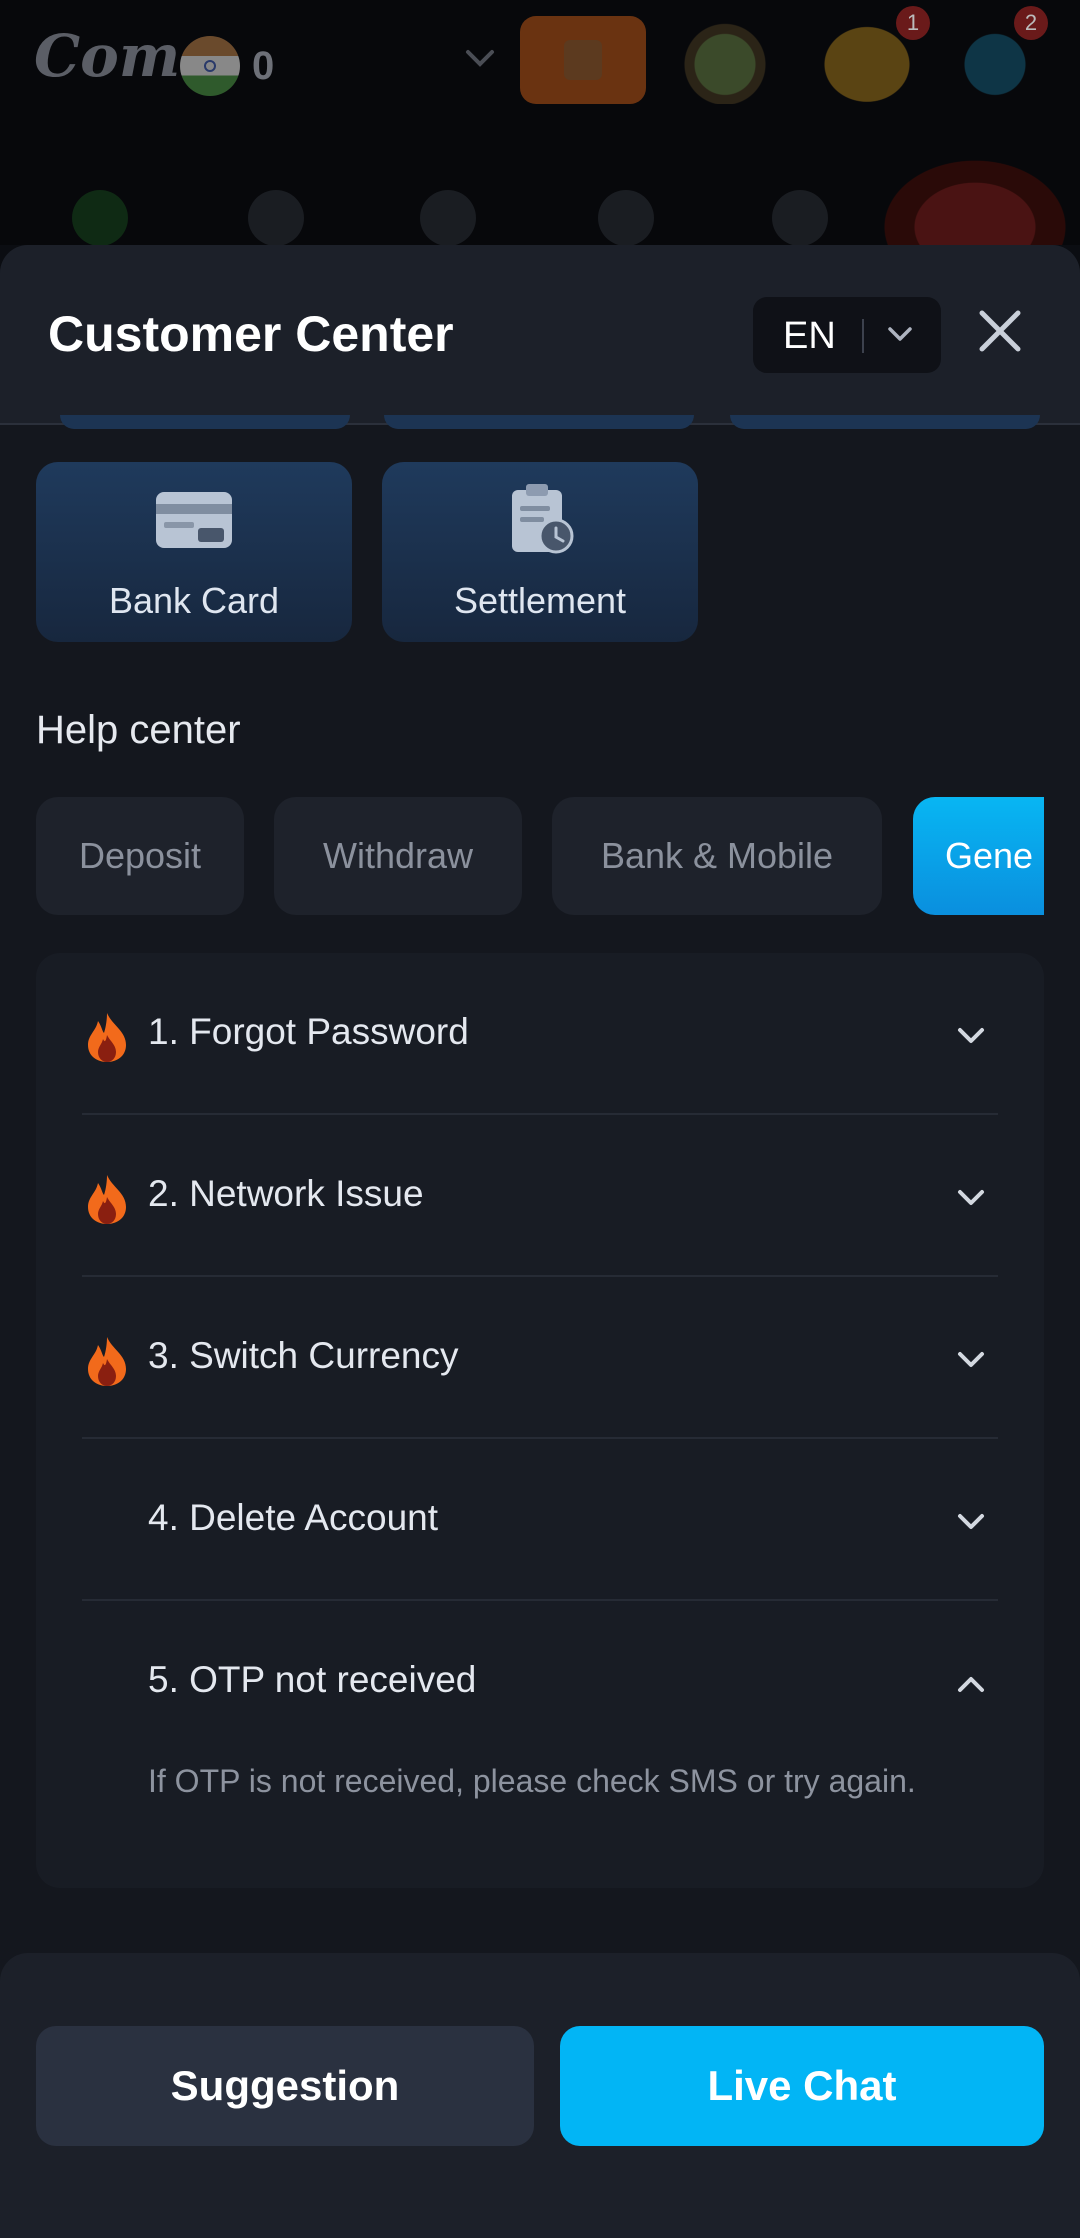  Describe the element at coordinates (263, 65) in the screenshot. I see `balance-value: 0` at that location.